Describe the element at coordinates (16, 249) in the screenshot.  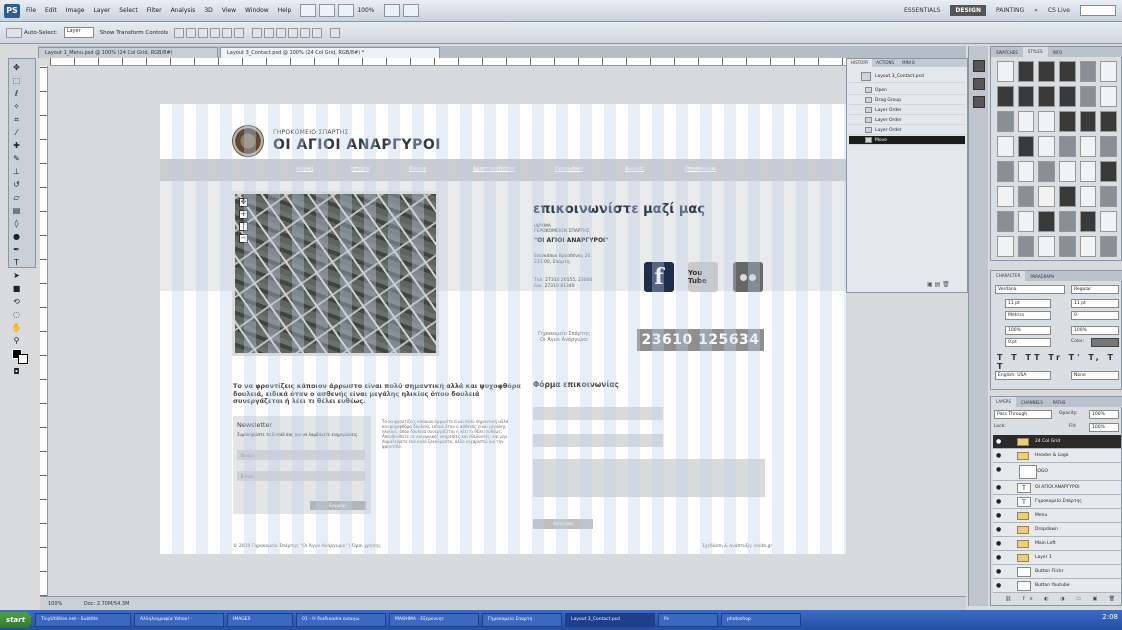
I see `pen-tool-icon: ✒` at that location.